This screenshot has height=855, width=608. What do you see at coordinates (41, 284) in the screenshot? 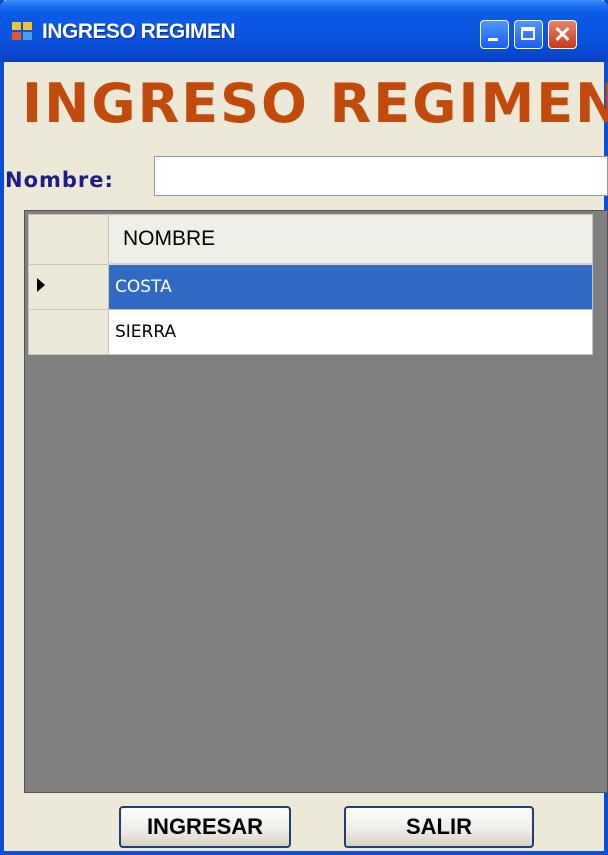
I see `current-row-arrow-icon` at bounding box center [41, 284].